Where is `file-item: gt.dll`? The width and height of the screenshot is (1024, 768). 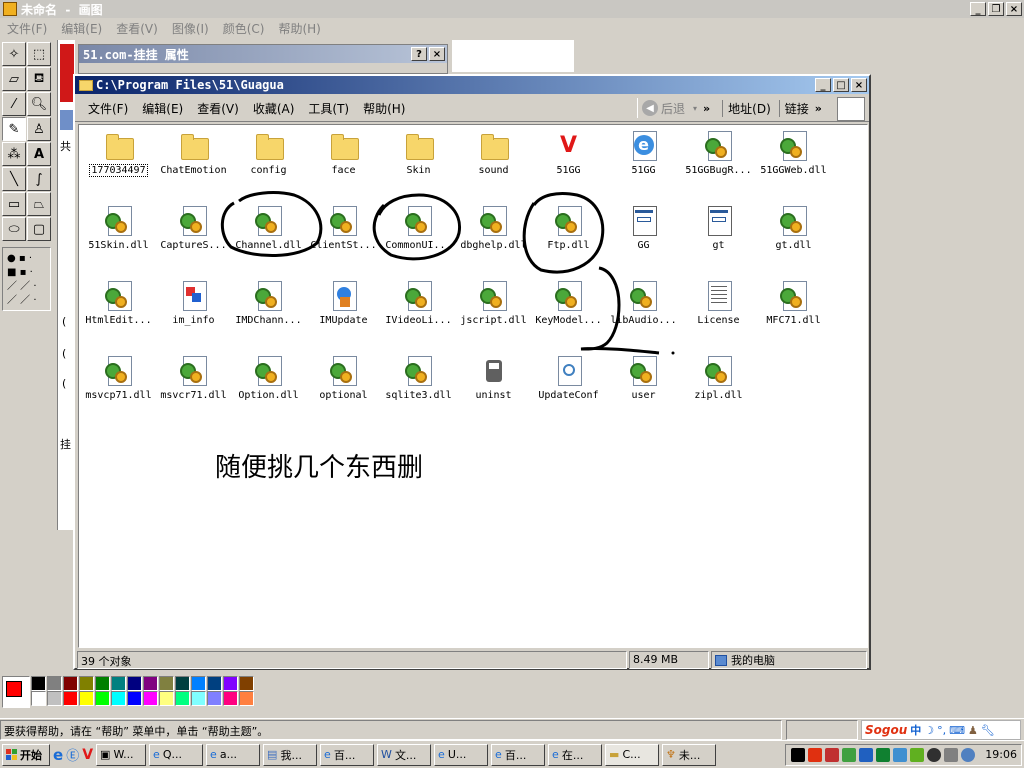 file-item: gt.dll is located at coordinates (793, 228).